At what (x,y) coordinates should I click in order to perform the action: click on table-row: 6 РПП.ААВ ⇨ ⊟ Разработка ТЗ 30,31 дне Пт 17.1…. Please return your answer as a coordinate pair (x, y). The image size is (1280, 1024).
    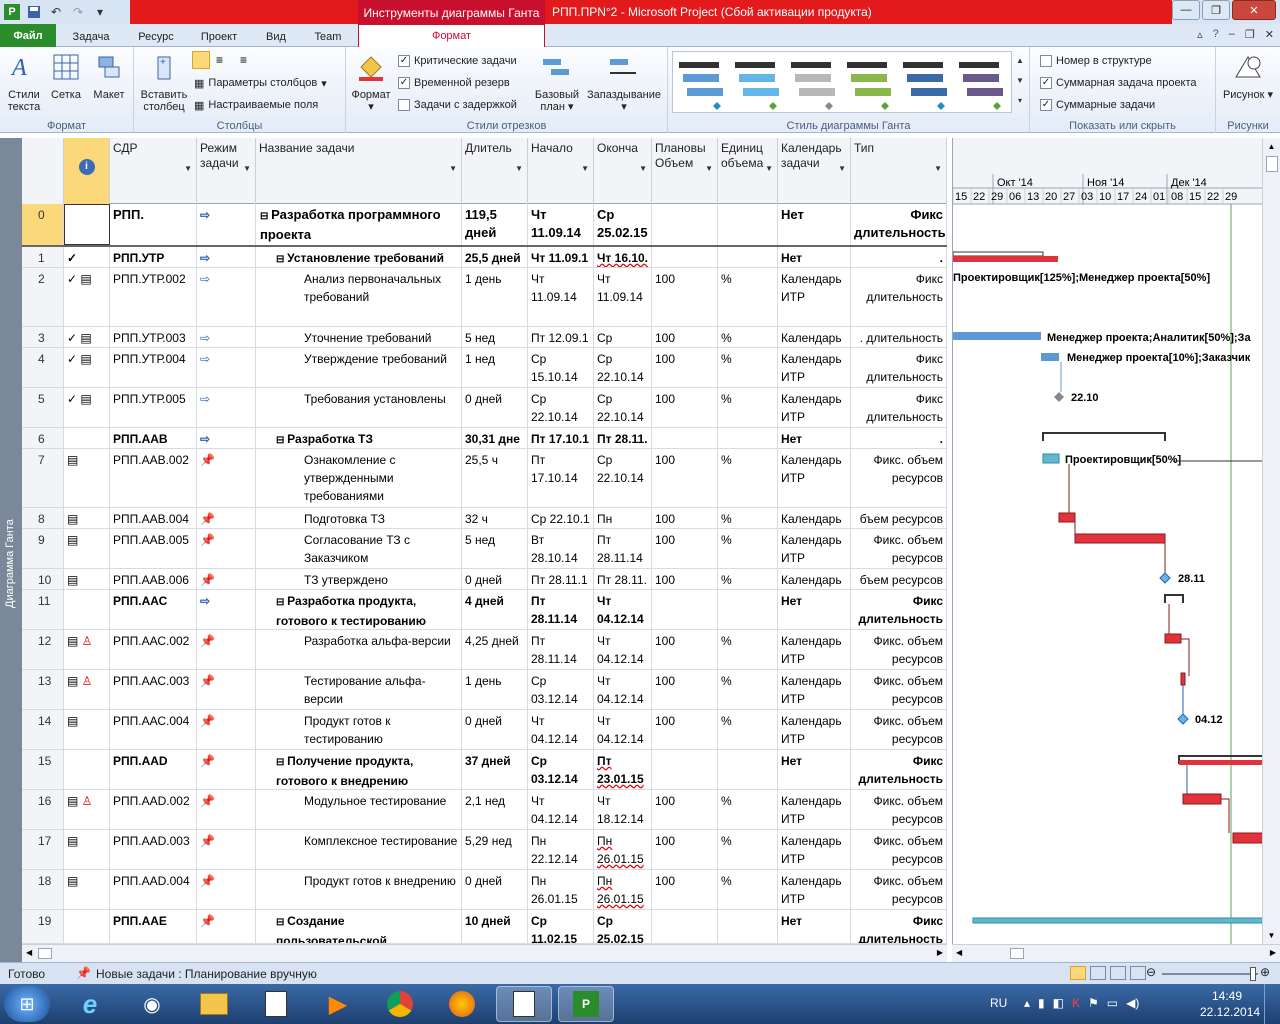
    Looking at the image, I should click on (484, 438).